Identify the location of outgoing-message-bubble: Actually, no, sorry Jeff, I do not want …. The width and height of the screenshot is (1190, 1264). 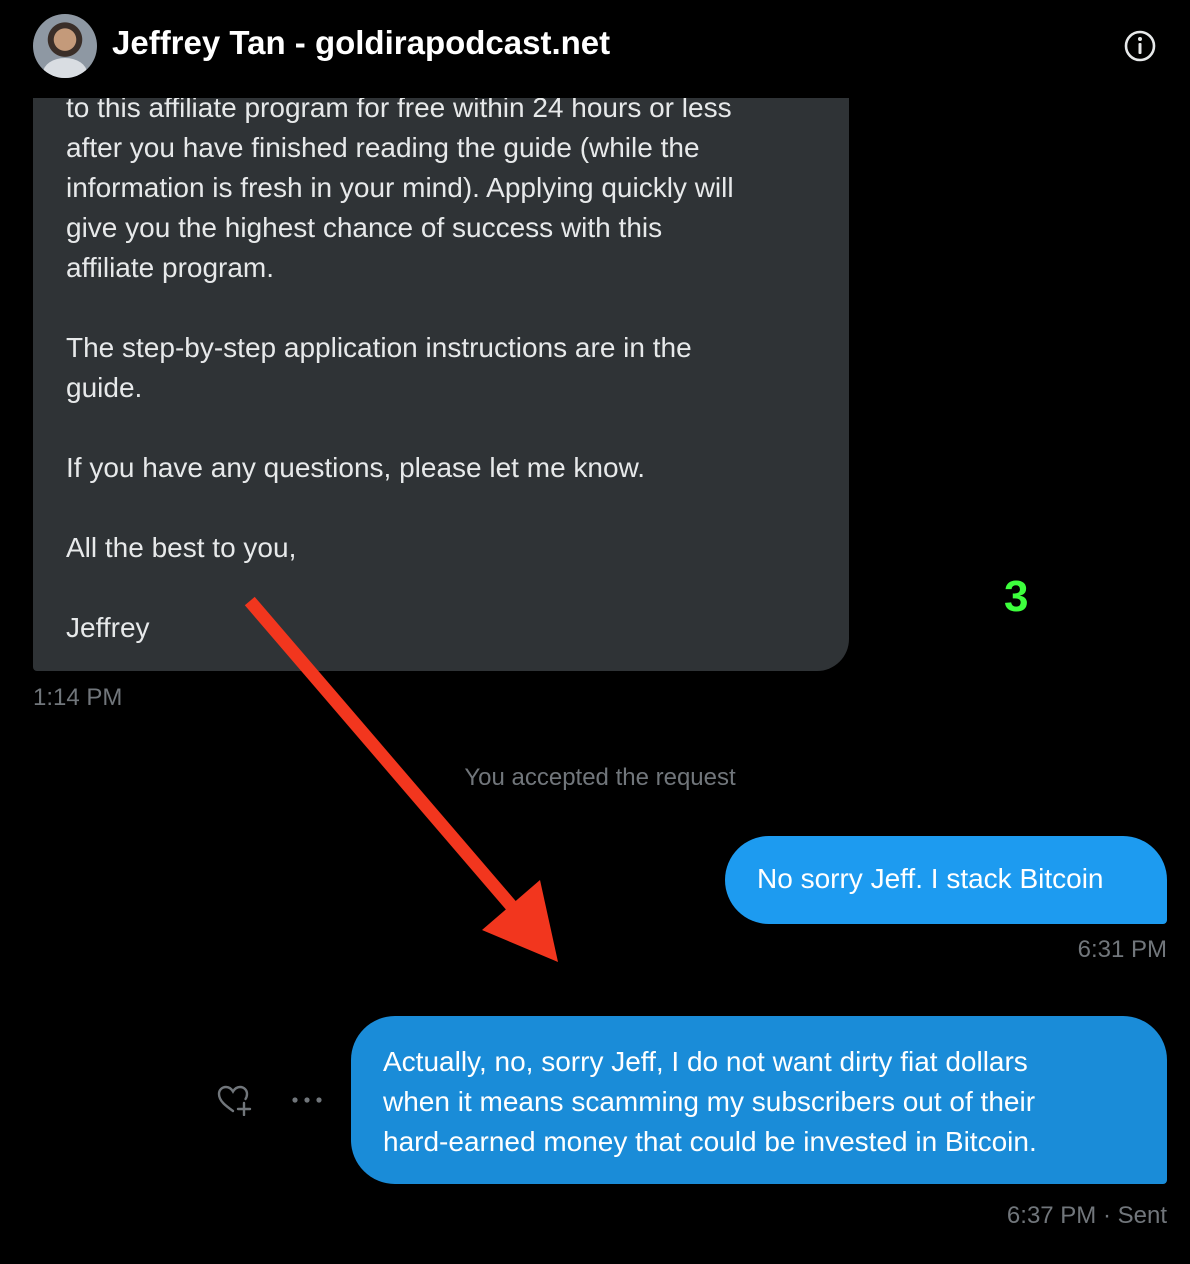
(759, 1100).